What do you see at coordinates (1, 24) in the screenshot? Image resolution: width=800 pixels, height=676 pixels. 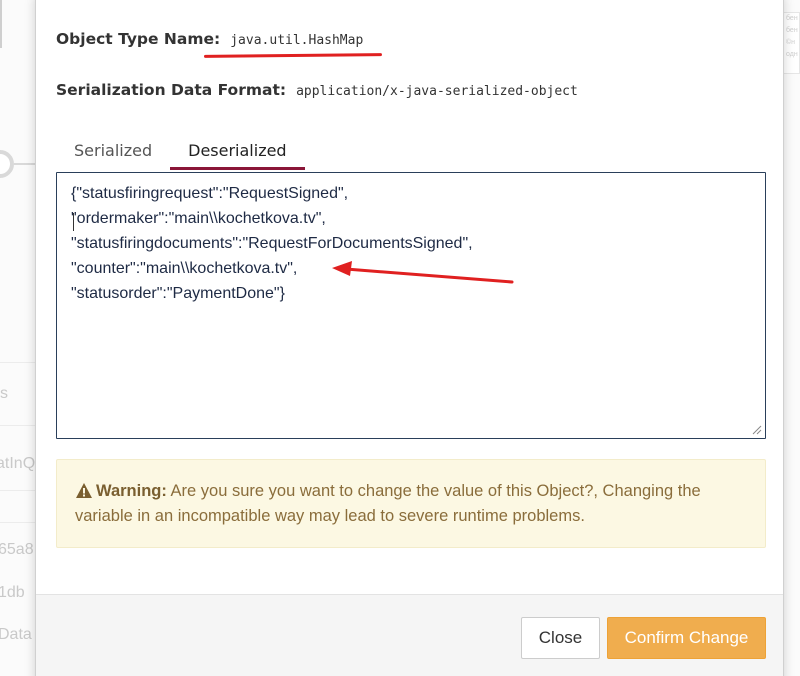 I see `background-left-bar` at bounding box center [1, 24].